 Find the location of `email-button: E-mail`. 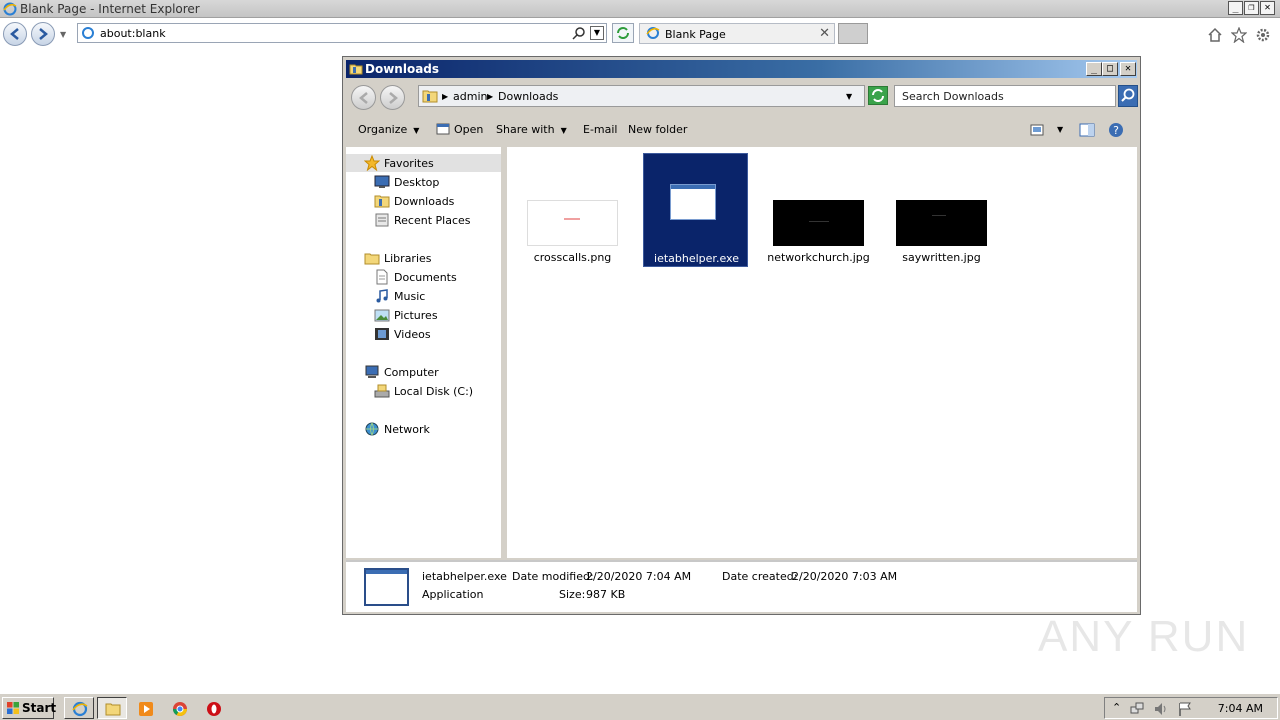

email-button: E-mail is located at coordinates (600, 129).